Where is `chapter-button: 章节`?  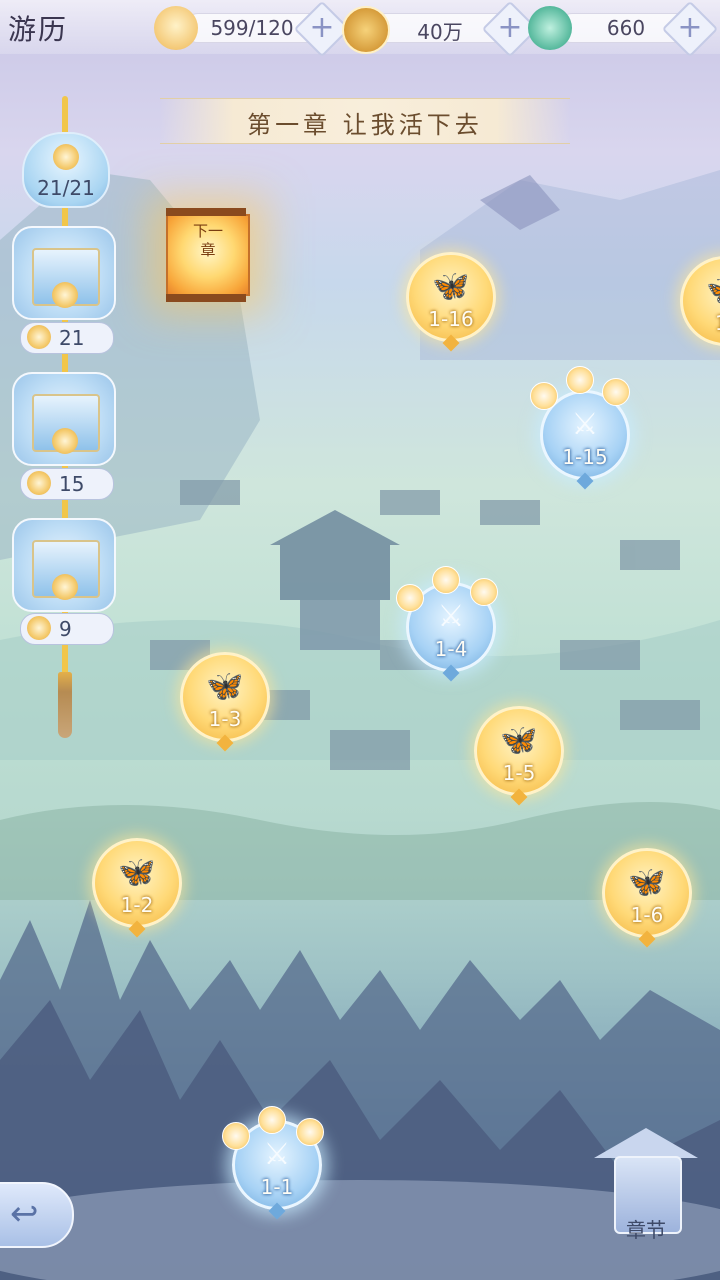
chapter-button: 章节 is located at coordinates (646, 1182).